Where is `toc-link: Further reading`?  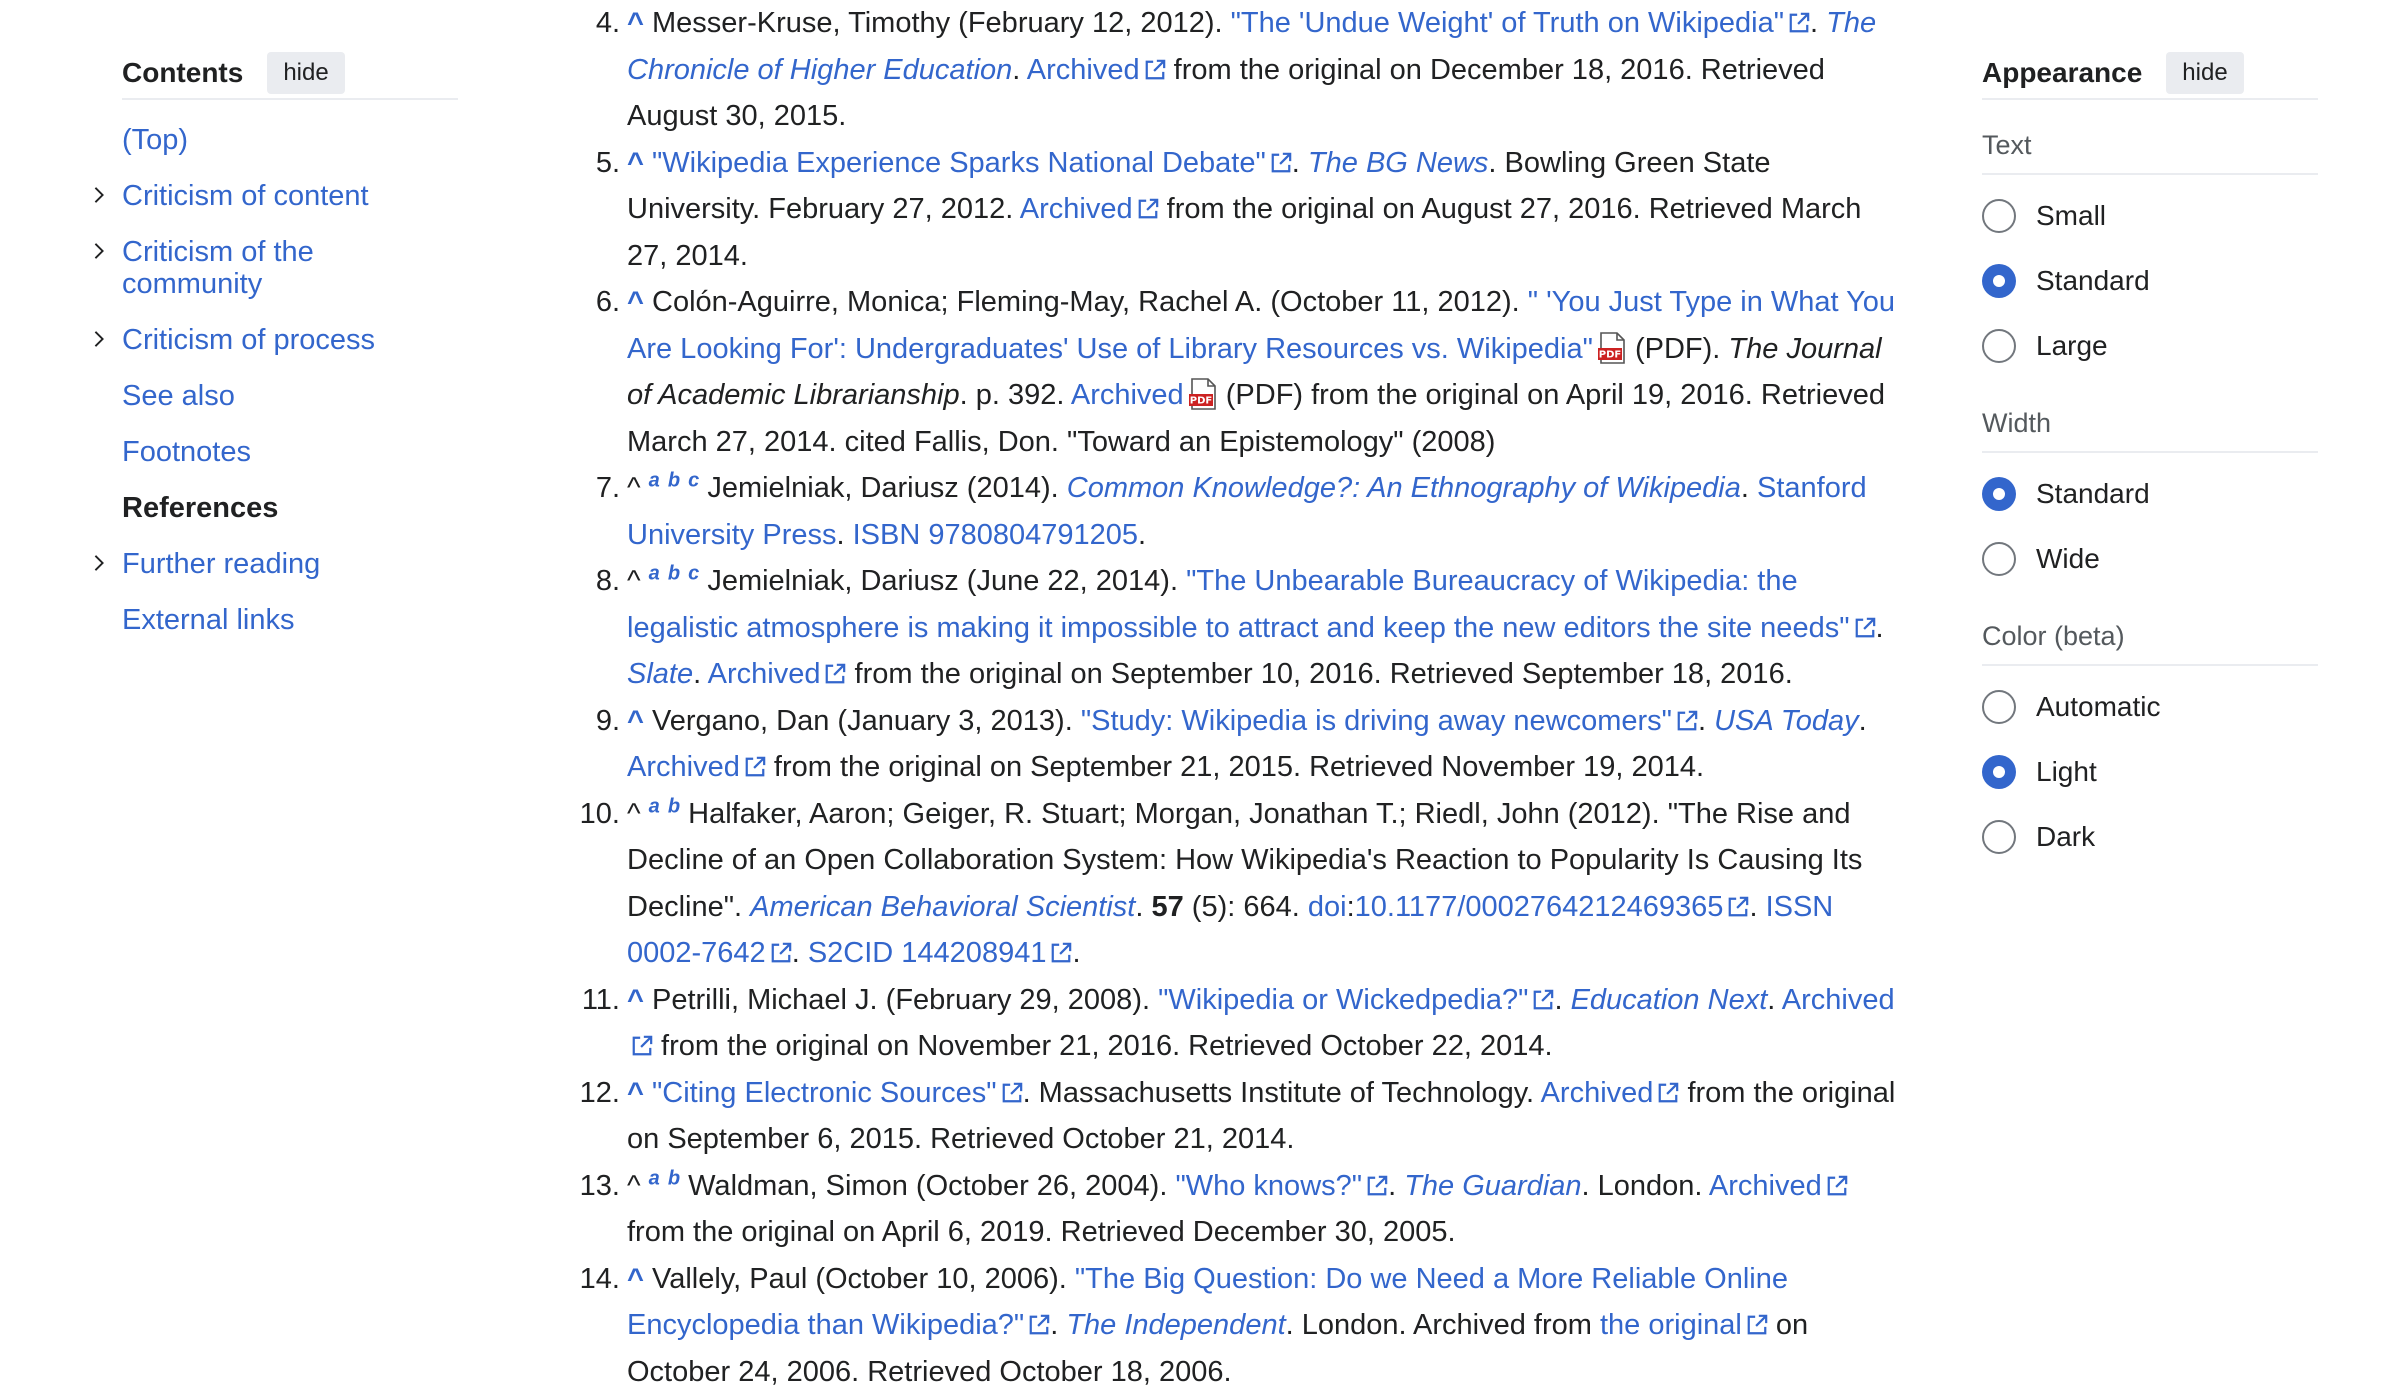
toc-link: Further reading is located at coordinates (221, 564).